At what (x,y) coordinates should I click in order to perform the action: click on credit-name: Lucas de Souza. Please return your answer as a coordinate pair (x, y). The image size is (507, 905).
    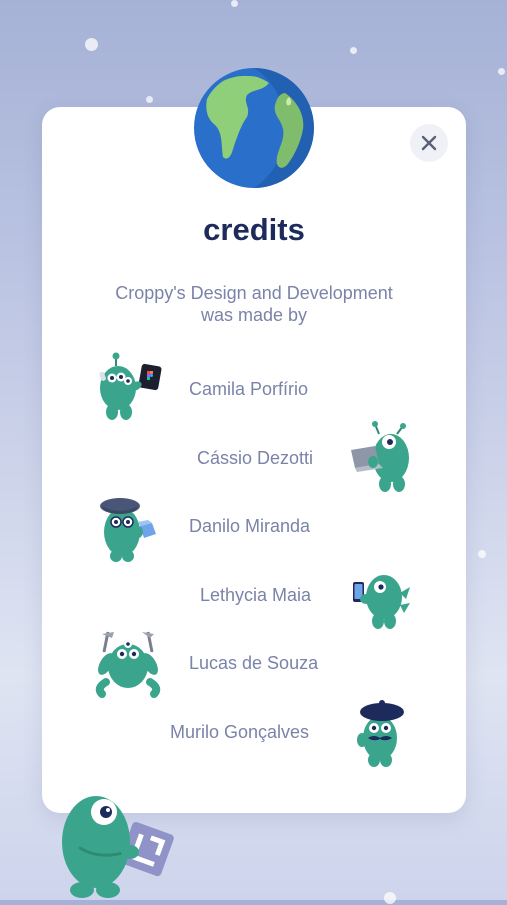
    Looking at the image, I should click on (254, 663).